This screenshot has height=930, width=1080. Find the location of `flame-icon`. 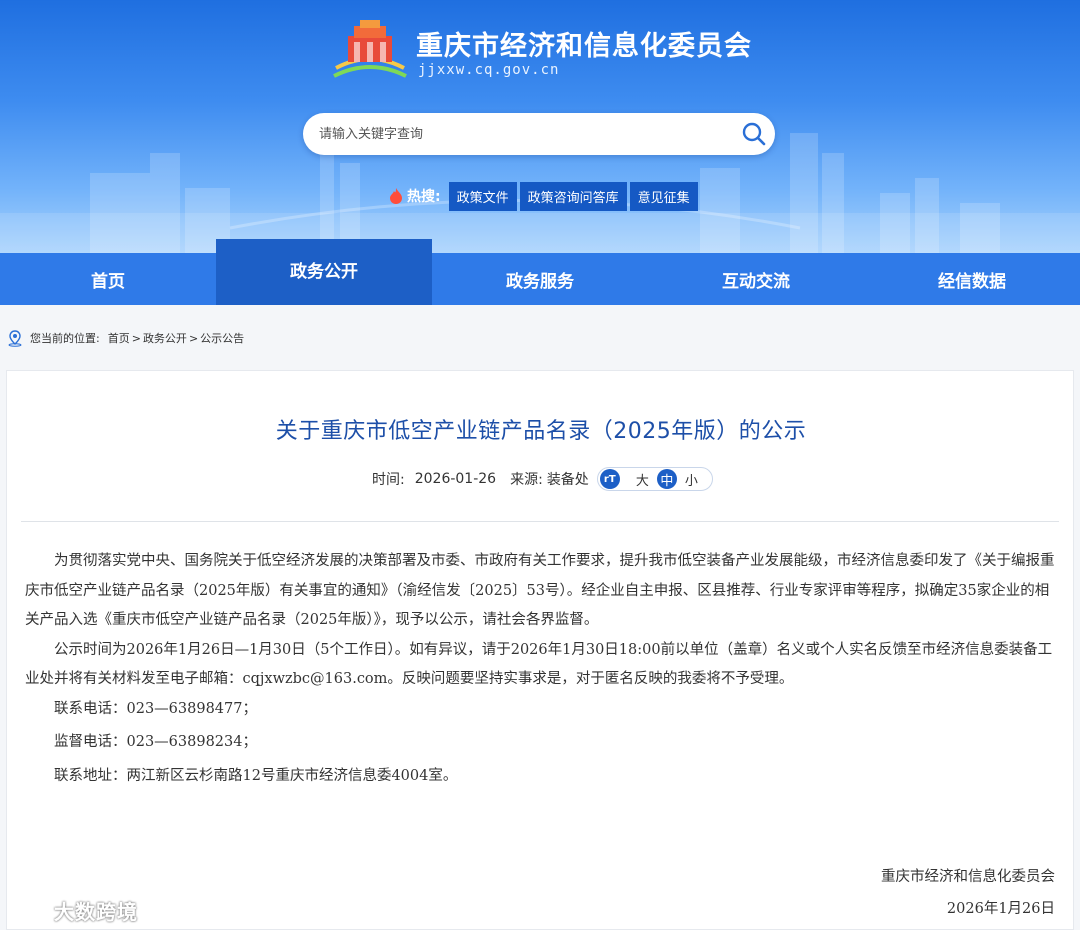

flame-icon is located at coordinates (396, 196).